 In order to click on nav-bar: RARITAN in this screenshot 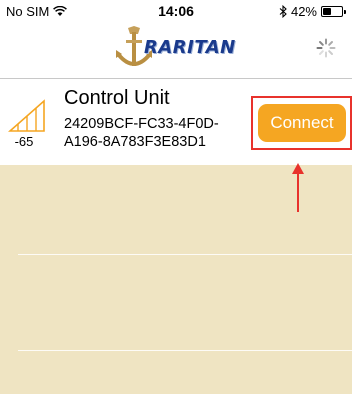, I will do `click(176, 49)`.